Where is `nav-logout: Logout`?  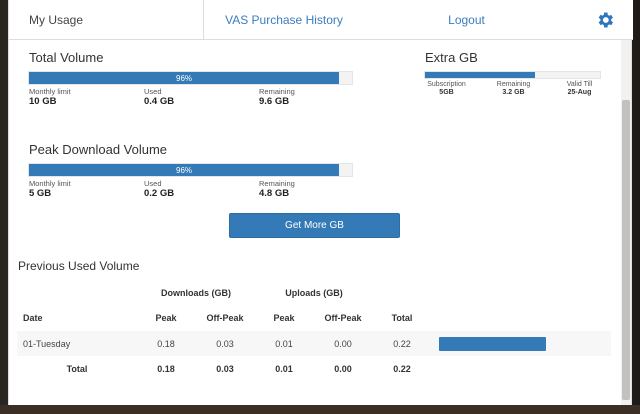 nav-logout: Logout is located at coordinates (466, 20).